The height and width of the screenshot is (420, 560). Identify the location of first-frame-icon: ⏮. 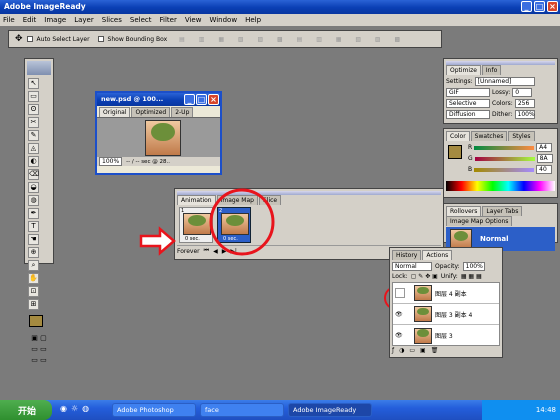
(206, 251).